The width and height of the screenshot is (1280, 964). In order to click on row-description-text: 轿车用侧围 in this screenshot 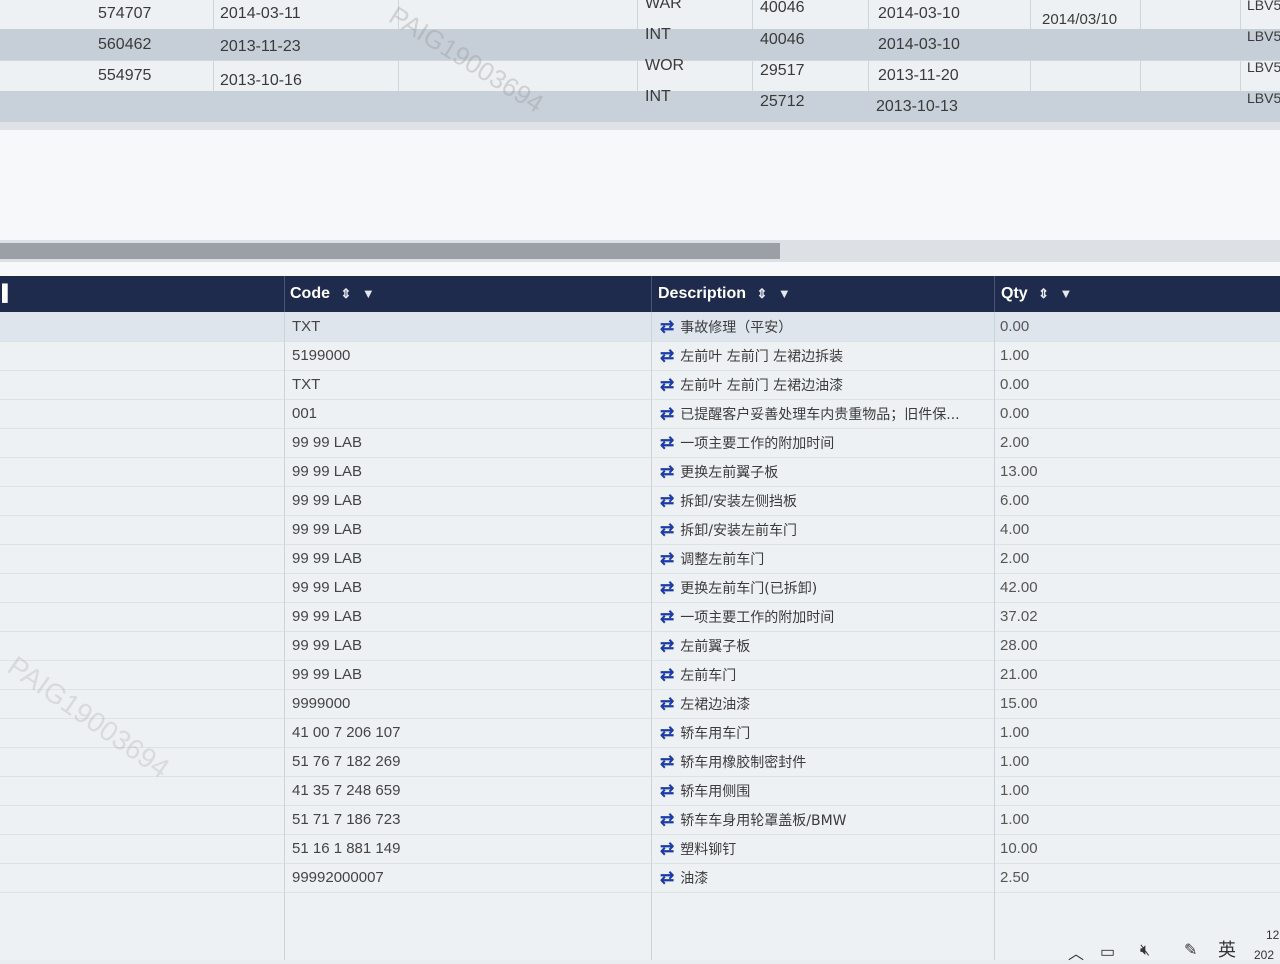, I will do `click(715, 792)`.